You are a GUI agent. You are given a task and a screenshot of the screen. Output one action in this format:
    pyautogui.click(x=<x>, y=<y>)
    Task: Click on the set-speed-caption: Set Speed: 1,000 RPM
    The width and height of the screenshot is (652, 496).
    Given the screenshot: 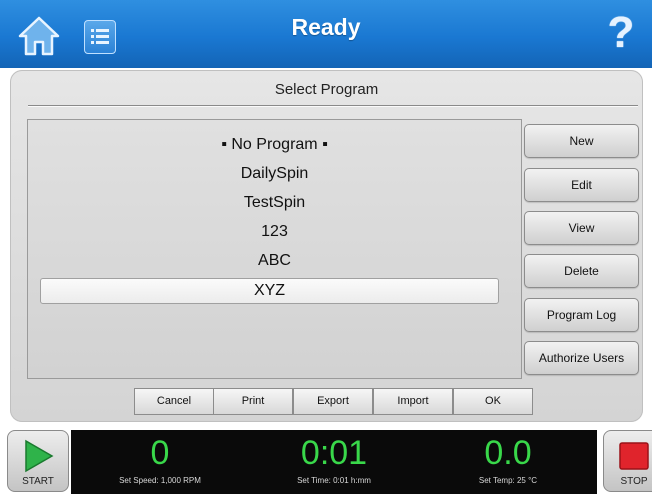 What is the action you would take?
    pyautogui.click(x=160, y=480)
    